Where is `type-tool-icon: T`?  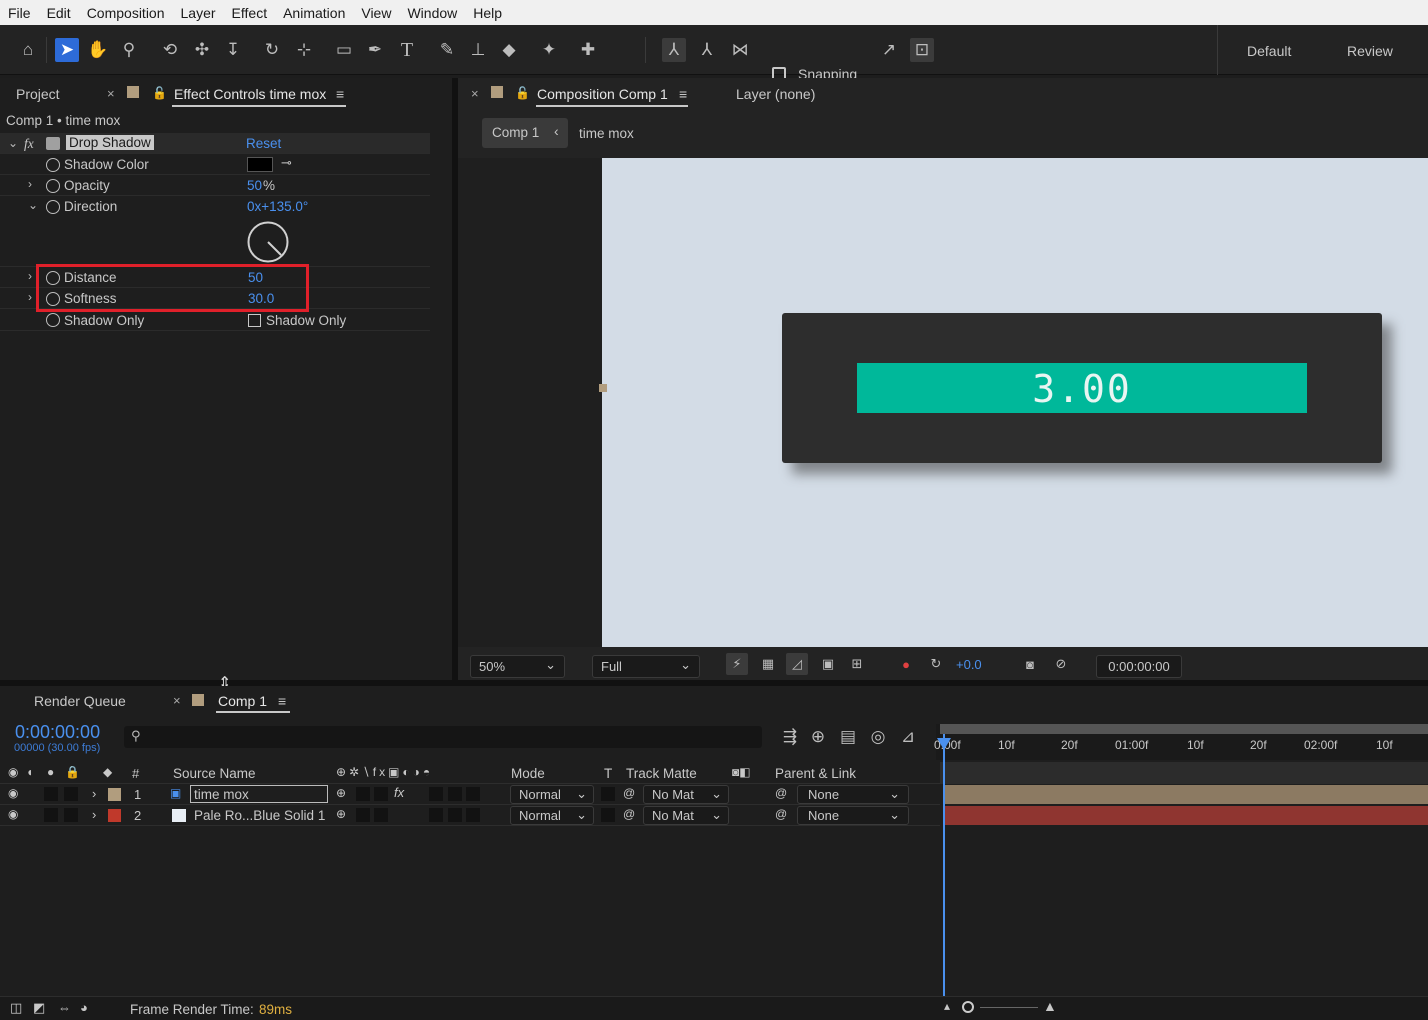 type-tool-icon: T is located at coordinates (407, 50).